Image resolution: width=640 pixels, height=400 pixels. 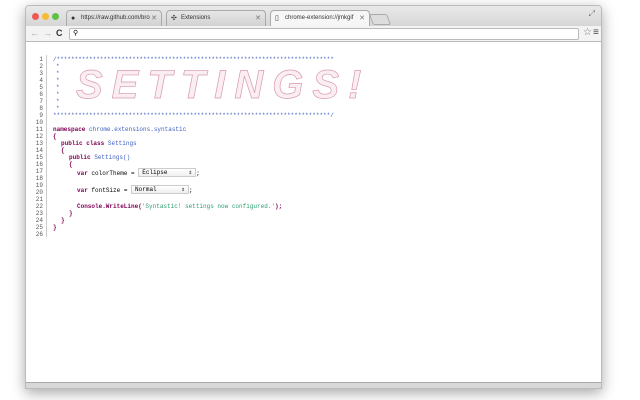 What do you see at coordinates (109, 206) in the screenshot?
I see `method-call: Console.WriteLine(` at bounding box center [109, 206].